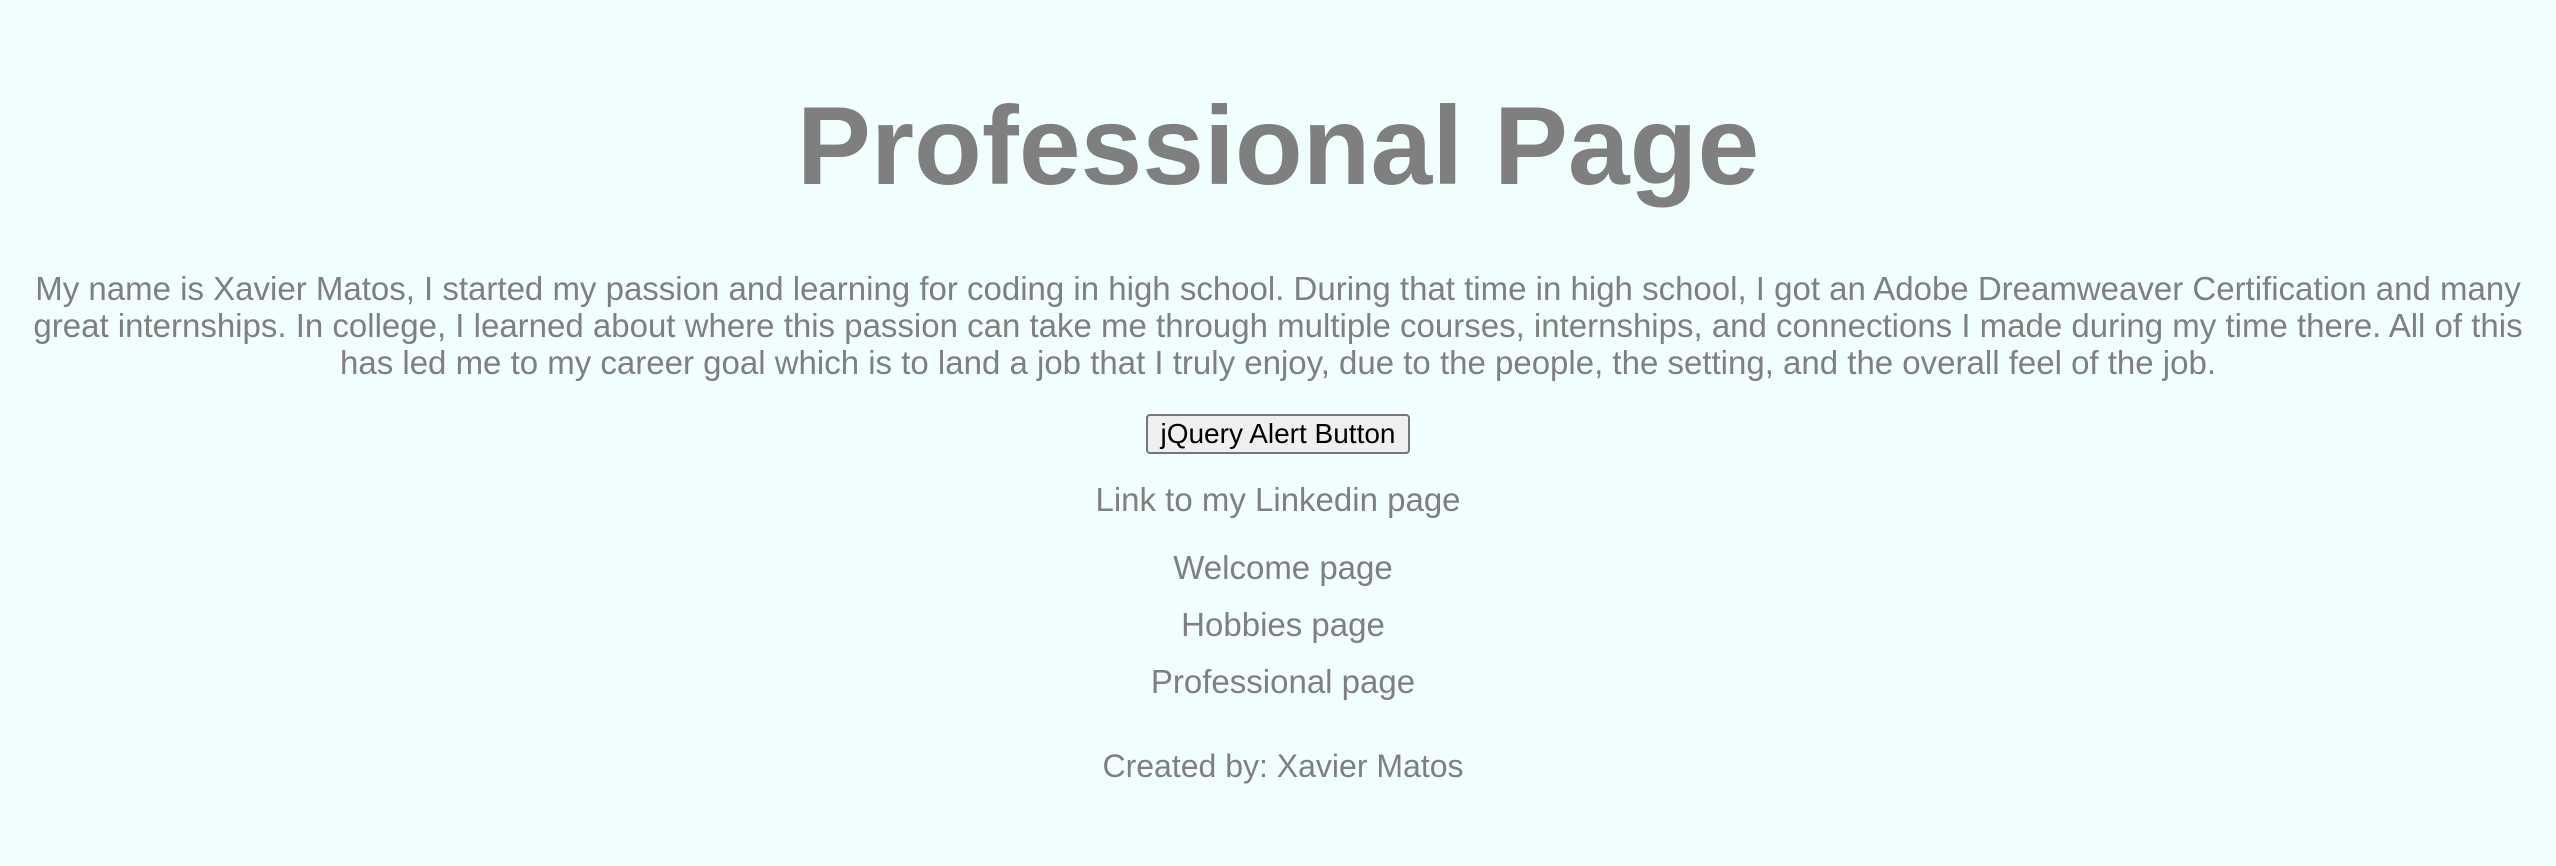  I want to click on button-container: jQuery Alert Button, so click(1278, 434).